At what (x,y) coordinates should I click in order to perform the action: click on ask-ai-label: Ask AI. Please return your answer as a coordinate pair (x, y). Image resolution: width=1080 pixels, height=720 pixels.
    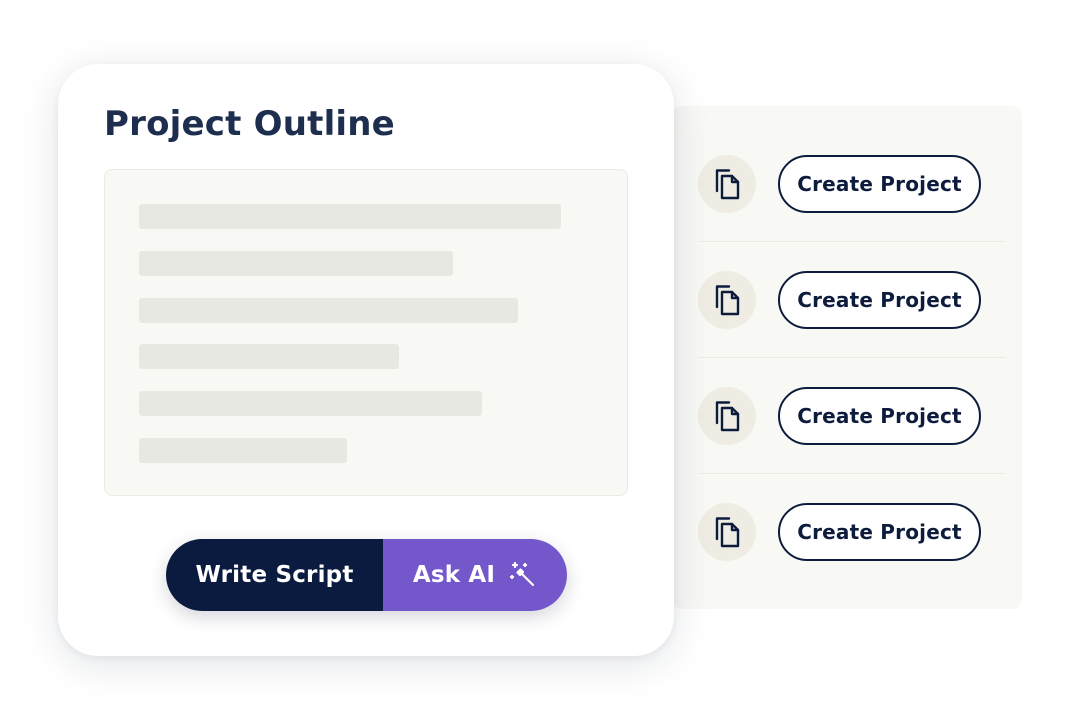
    Looking at the image, I should click on (454, 575).